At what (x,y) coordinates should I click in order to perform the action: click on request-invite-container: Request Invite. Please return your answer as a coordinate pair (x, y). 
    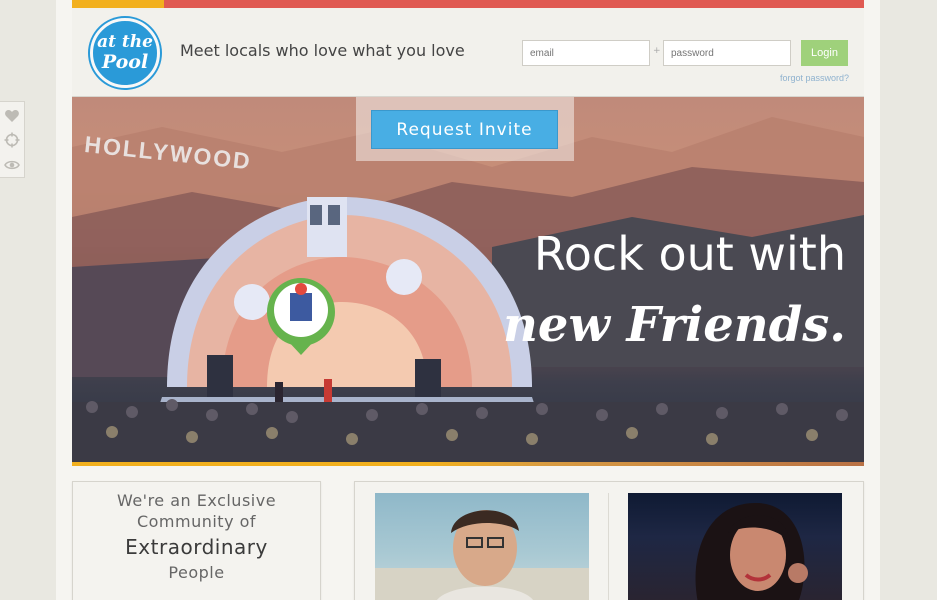
    Looking at the image, I should click on (465, 129).